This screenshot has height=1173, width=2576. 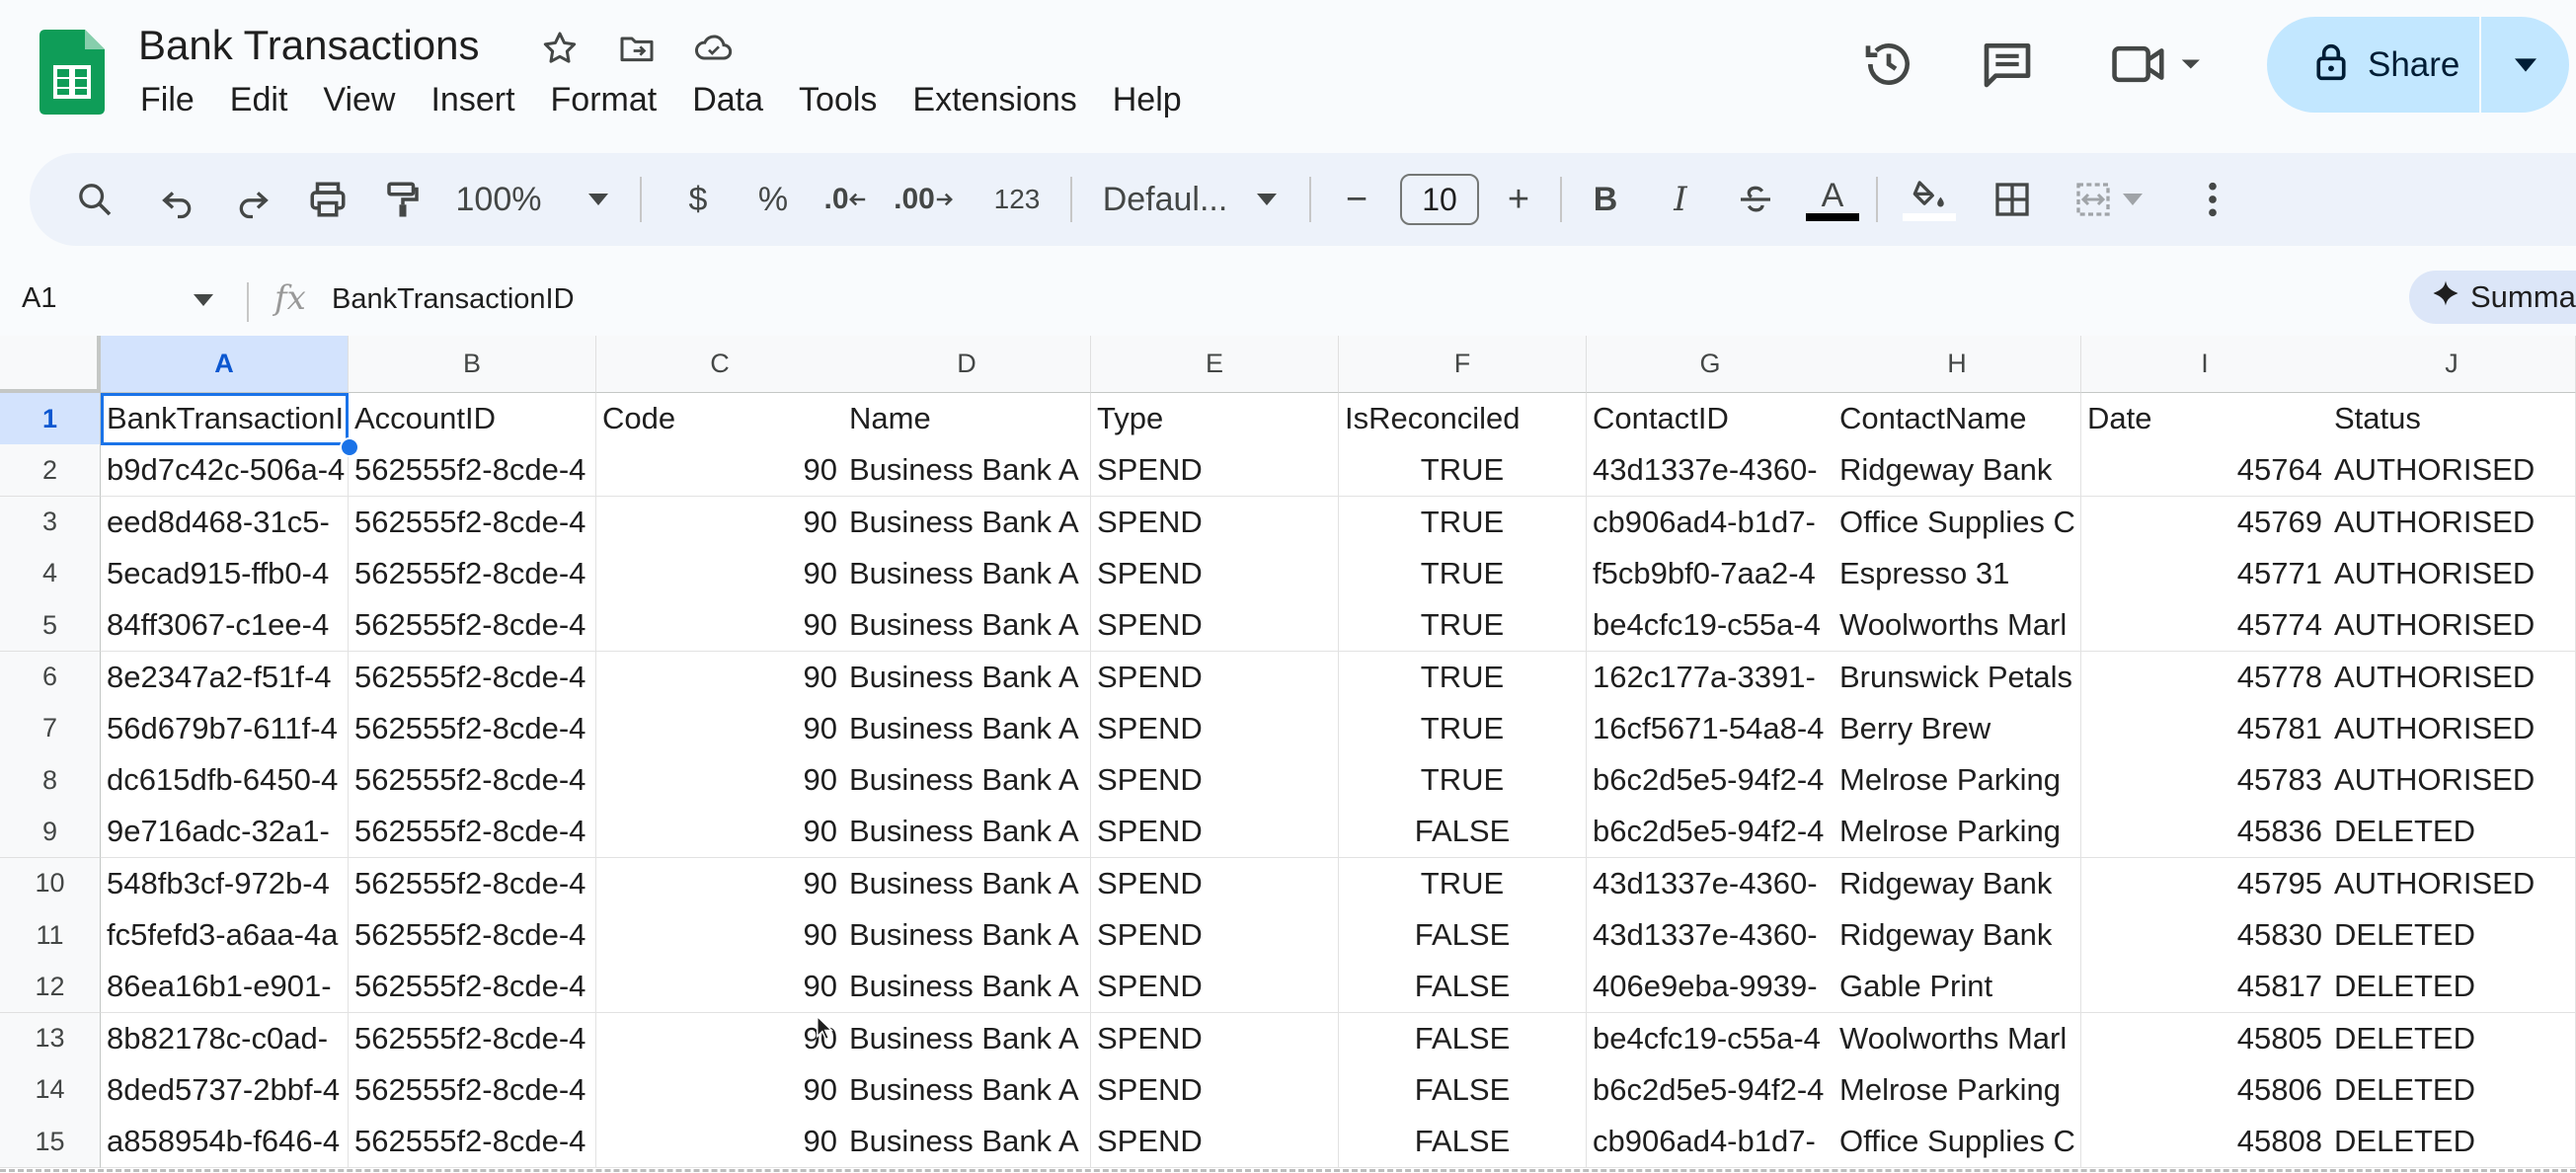 What do you see at coordinates (1957, 523) in the screenshot?
I see `table-cell: Office Supplies C` at bounding box center [1957, 523].